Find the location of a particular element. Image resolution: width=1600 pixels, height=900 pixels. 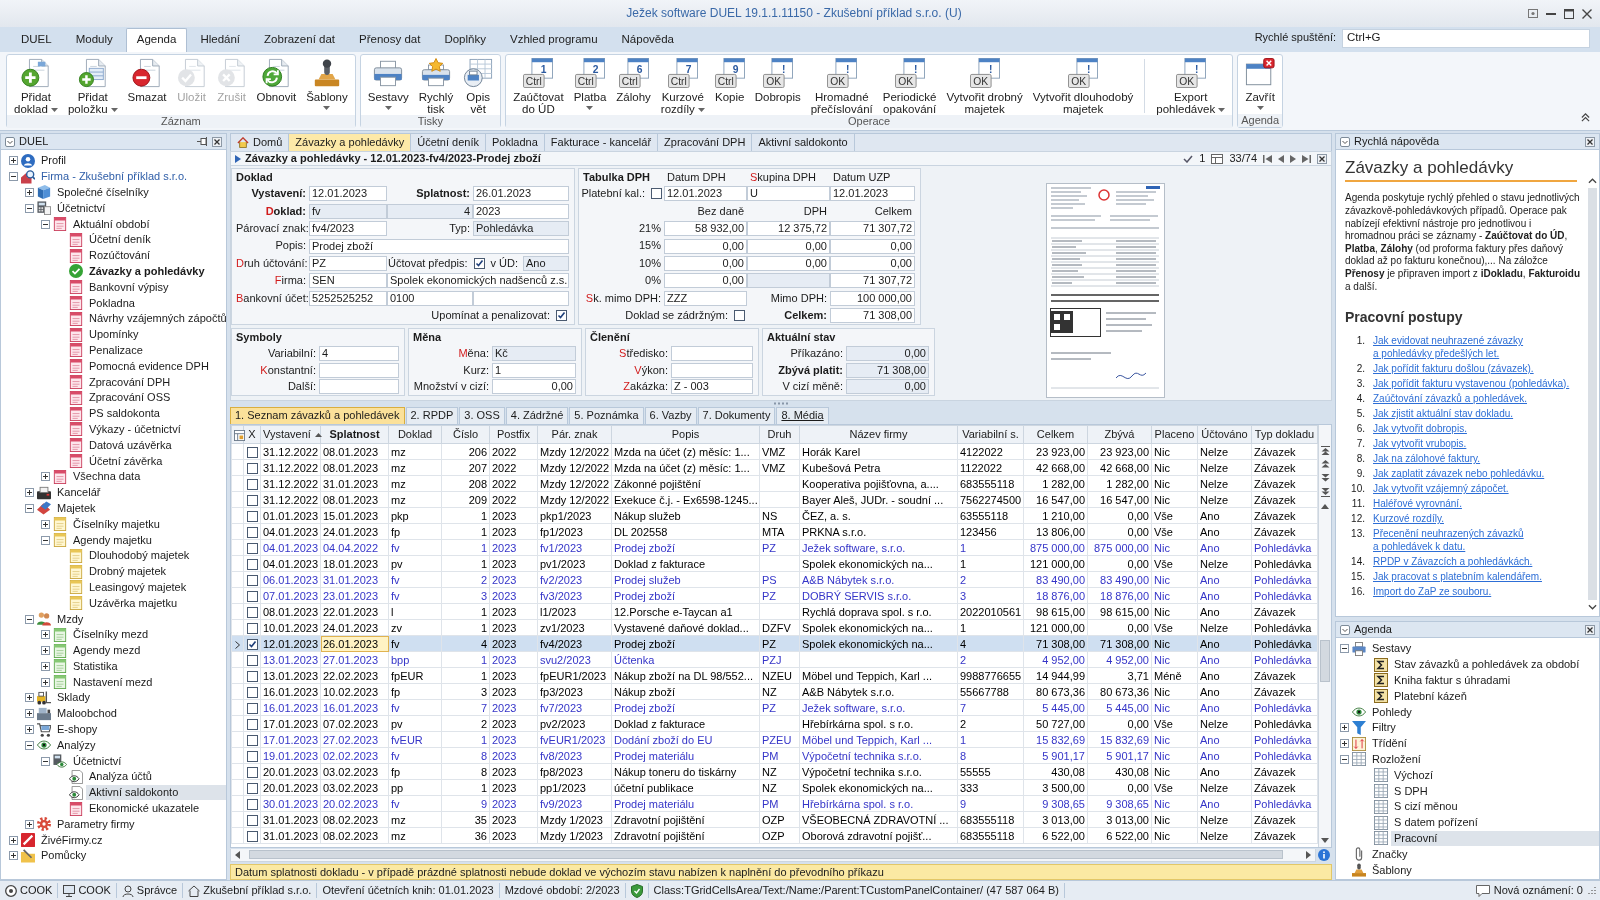

help-link: Haléřové vyrovnání. is located at coordinates (1417, 503).